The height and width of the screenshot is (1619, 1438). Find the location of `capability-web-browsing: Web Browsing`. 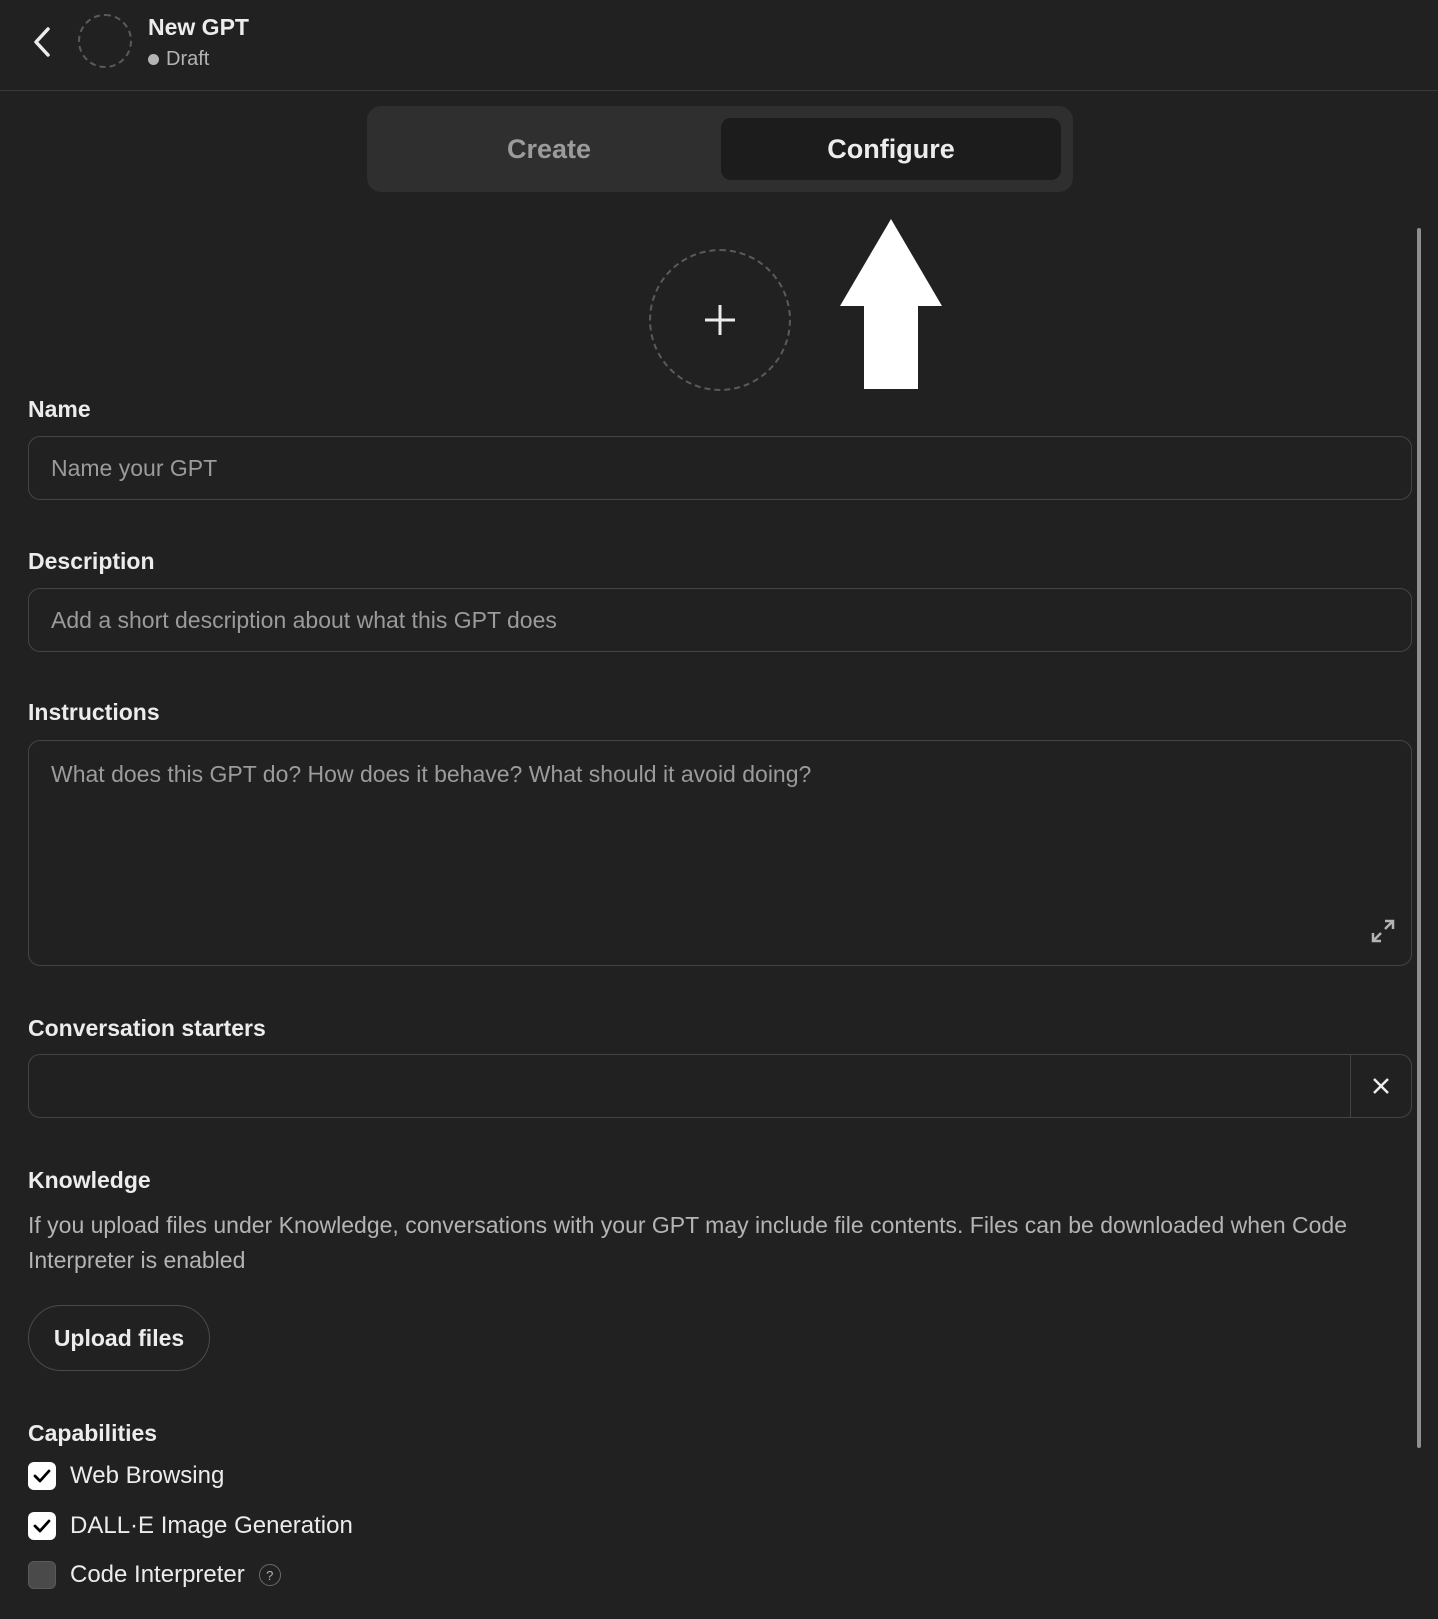

capability-web-browsing: Web Browsing is located at coordinates (126, 1476).